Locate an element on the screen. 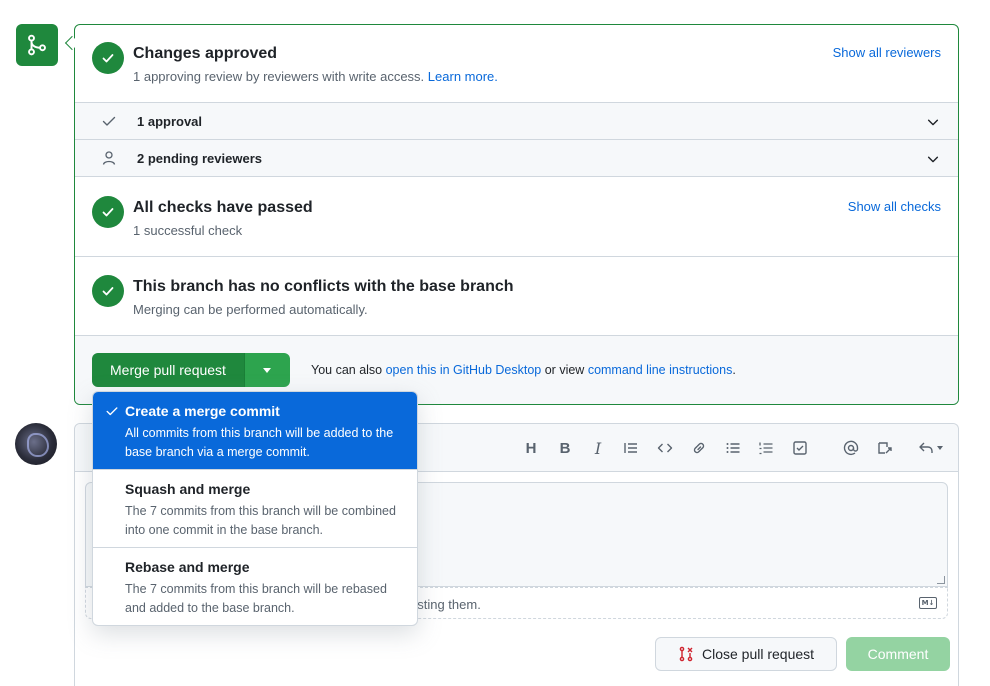  merge-method-dropdown-button is located at coordinates (266, 370).